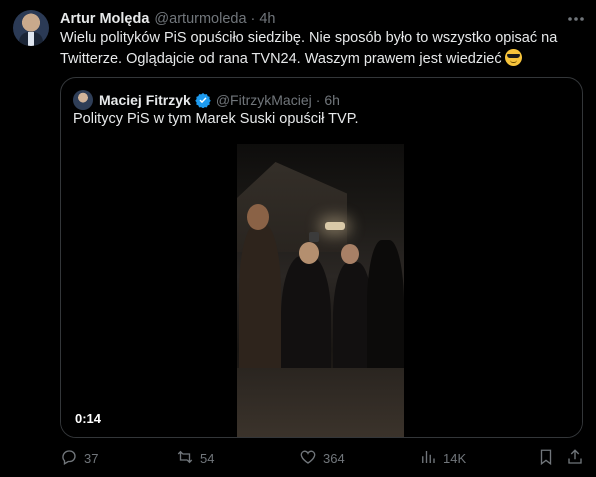  What do you see at coordinates (91, 458) in the screenshot?
I see `reply-count: 37` at bounding box center [91, 458].